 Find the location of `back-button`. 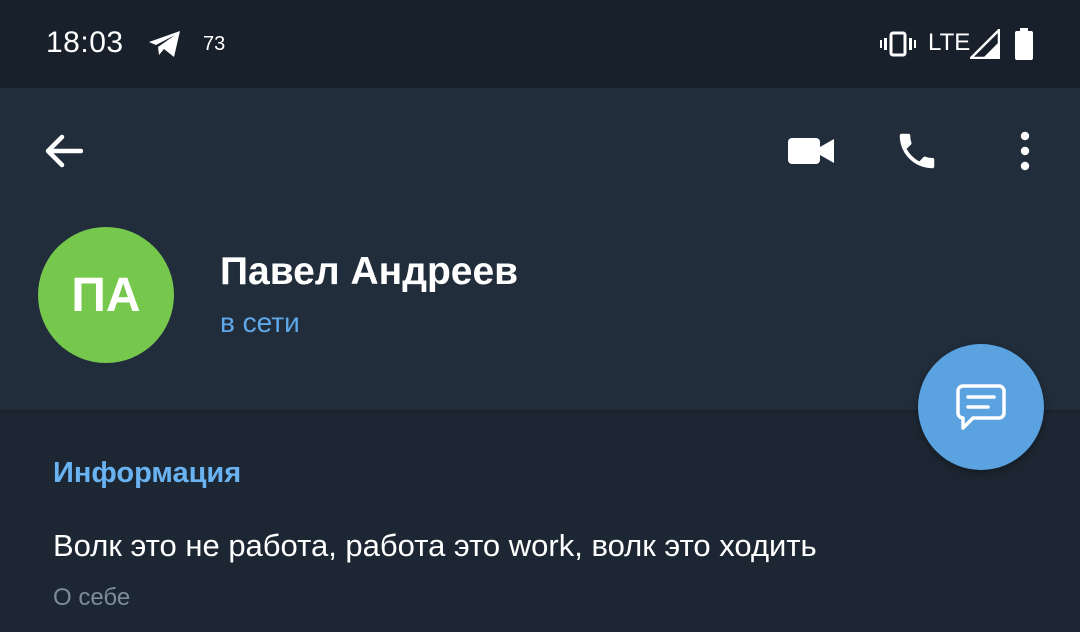

back-button is located at coordinates (63, 151).